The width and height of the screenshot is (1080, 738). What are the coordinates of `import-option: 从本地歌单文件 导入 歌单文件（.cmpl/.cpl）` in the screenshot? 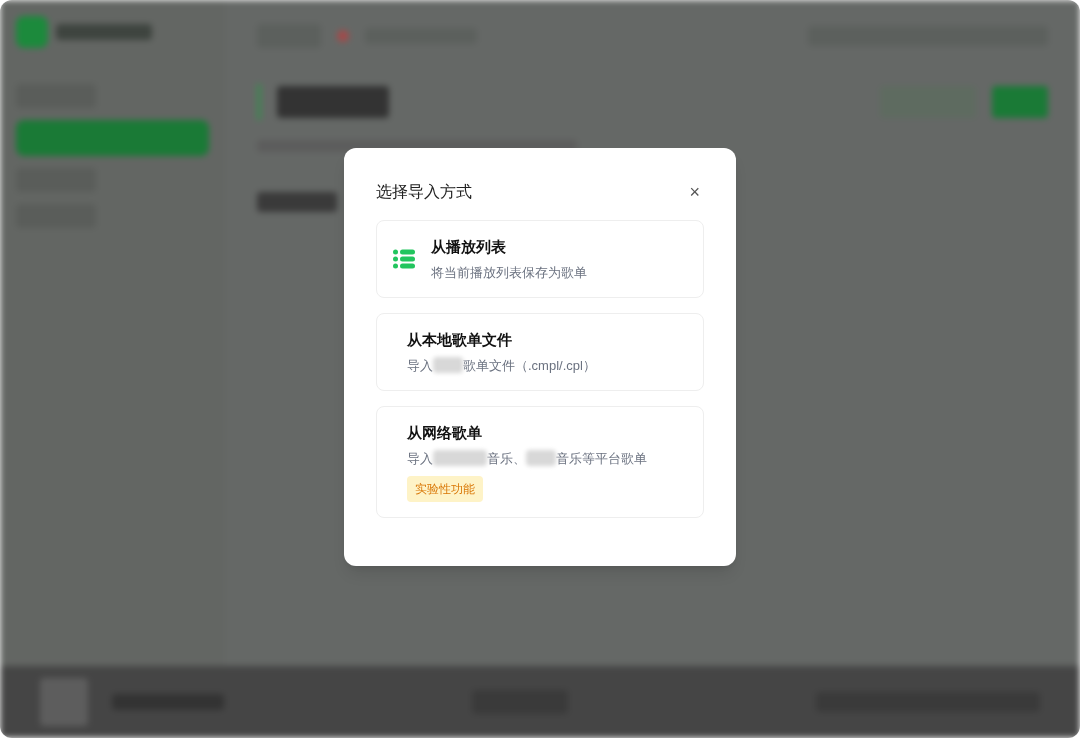 It's located at (540, 352).